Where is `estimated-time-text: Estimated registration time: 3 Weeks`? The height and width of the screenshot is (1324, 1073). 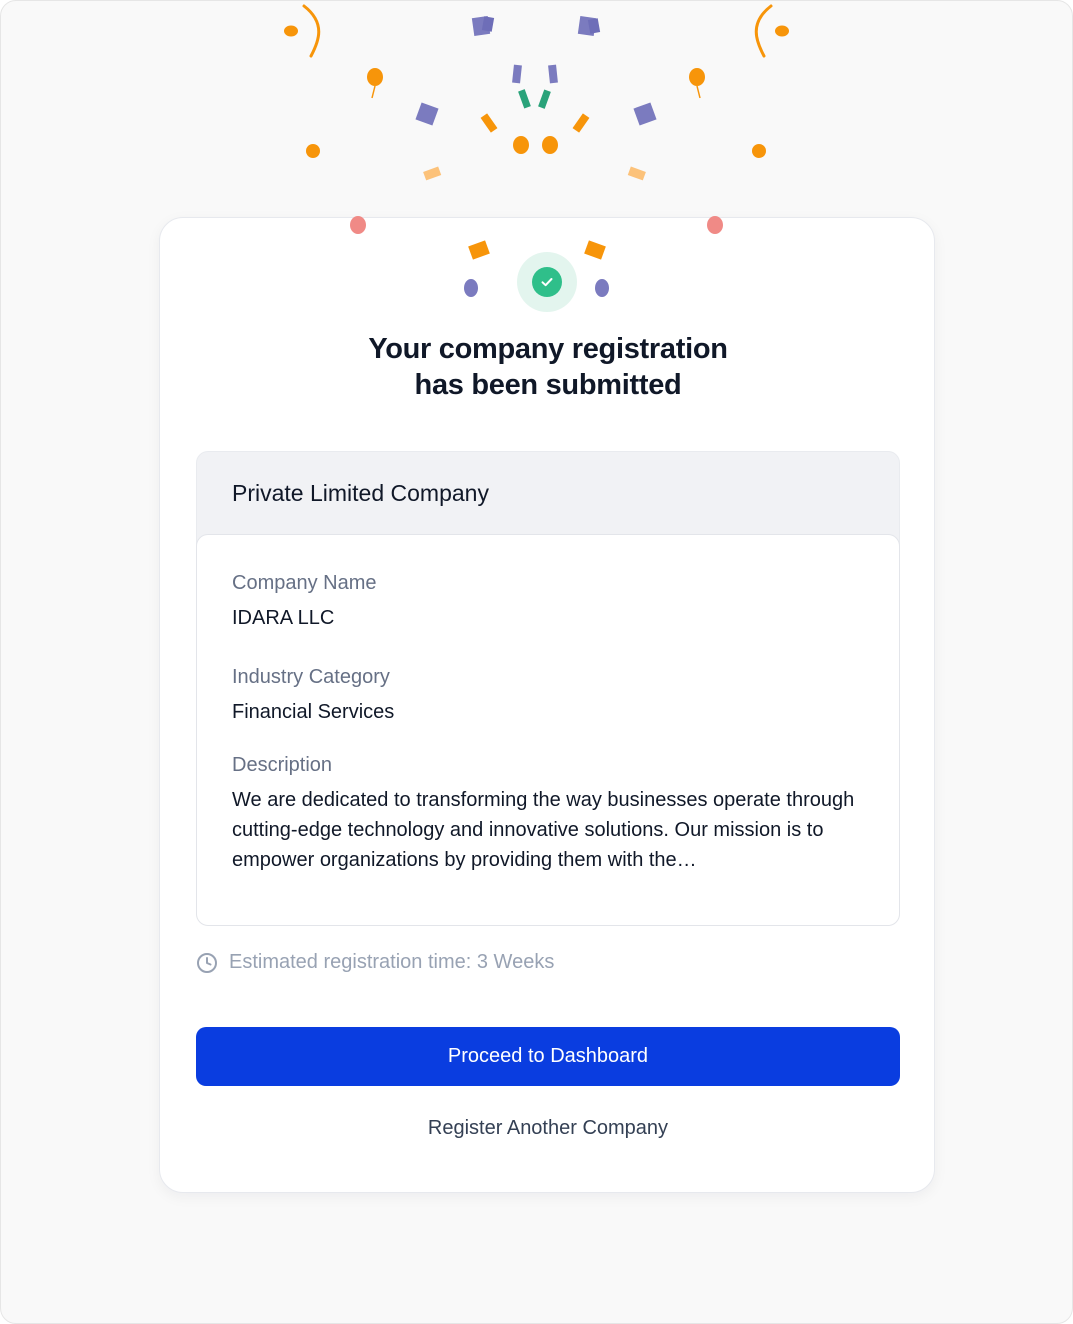 estimated-time-text: Estimated registration time: 3 Weeks is located at coordinates (392, 962).